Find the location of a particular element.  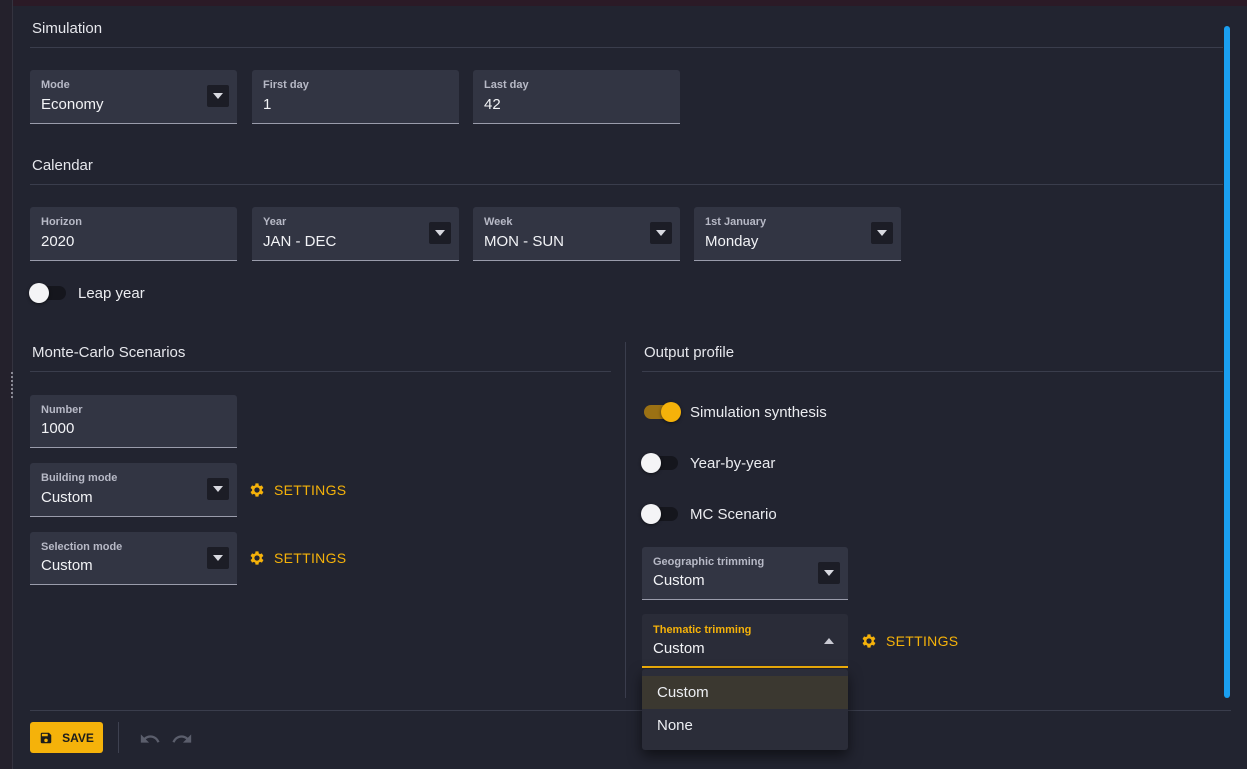

save-button: SAVE is located at coordinates (66, 737).